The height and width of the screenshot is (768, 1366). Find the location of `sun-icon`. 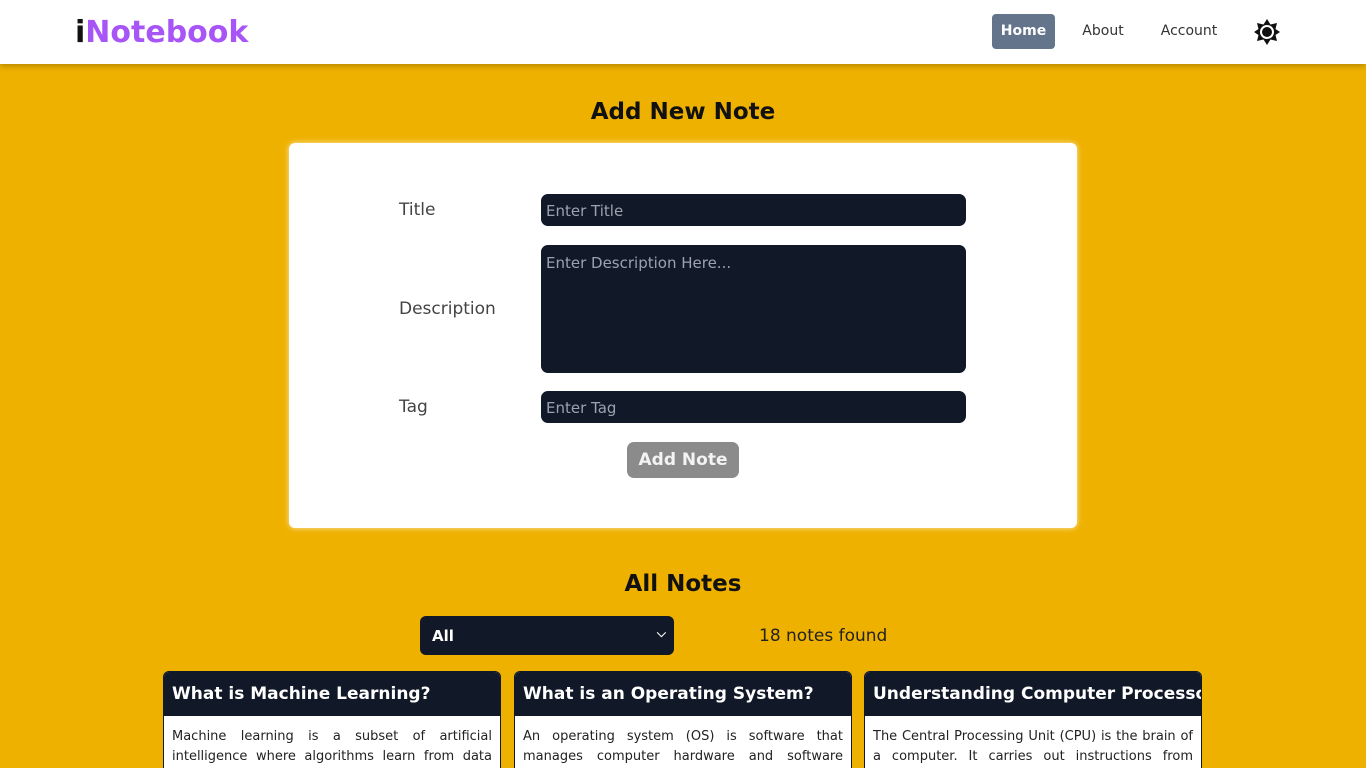

sun-icon is located at coordinates (1267, 32).